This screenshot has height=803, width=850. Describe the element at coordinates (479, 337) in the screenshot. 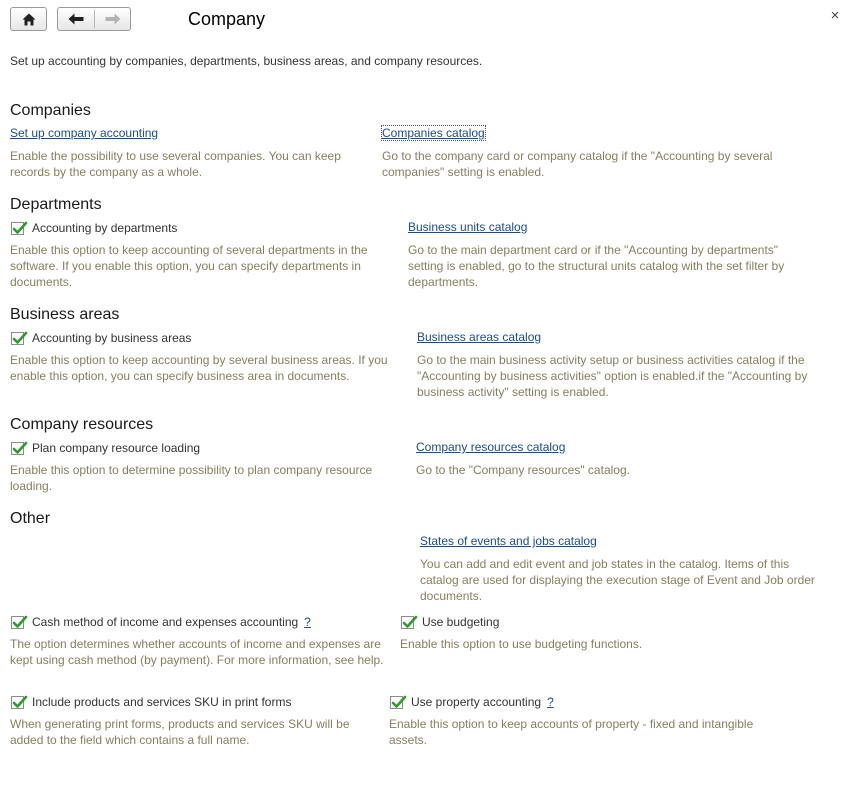

I see `business-areas-catalog-link: Business areas catalog` at that location.